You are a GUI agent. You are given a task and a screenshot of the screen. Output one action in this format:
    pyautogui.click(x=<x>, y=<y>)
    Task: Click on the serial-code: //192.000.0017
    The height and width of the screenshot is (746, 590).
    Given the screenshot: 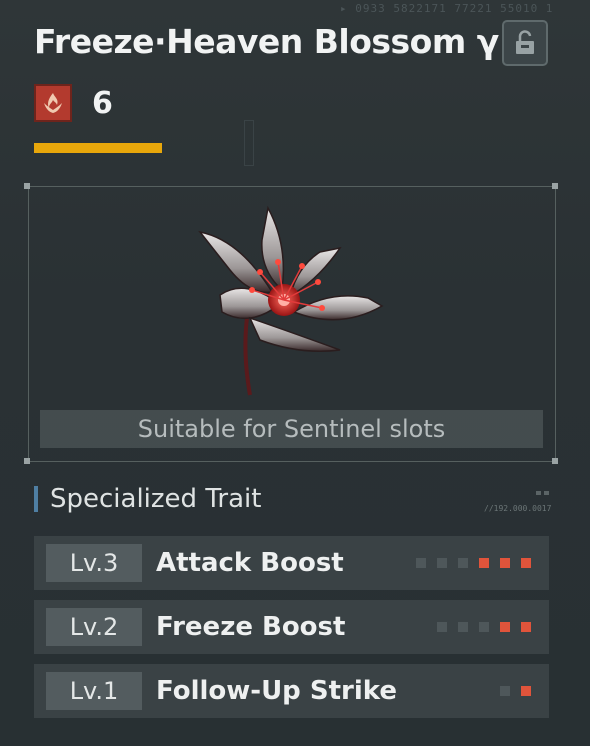 What is the action you would take?
    pyautogui.click(x=518, y=508)
    